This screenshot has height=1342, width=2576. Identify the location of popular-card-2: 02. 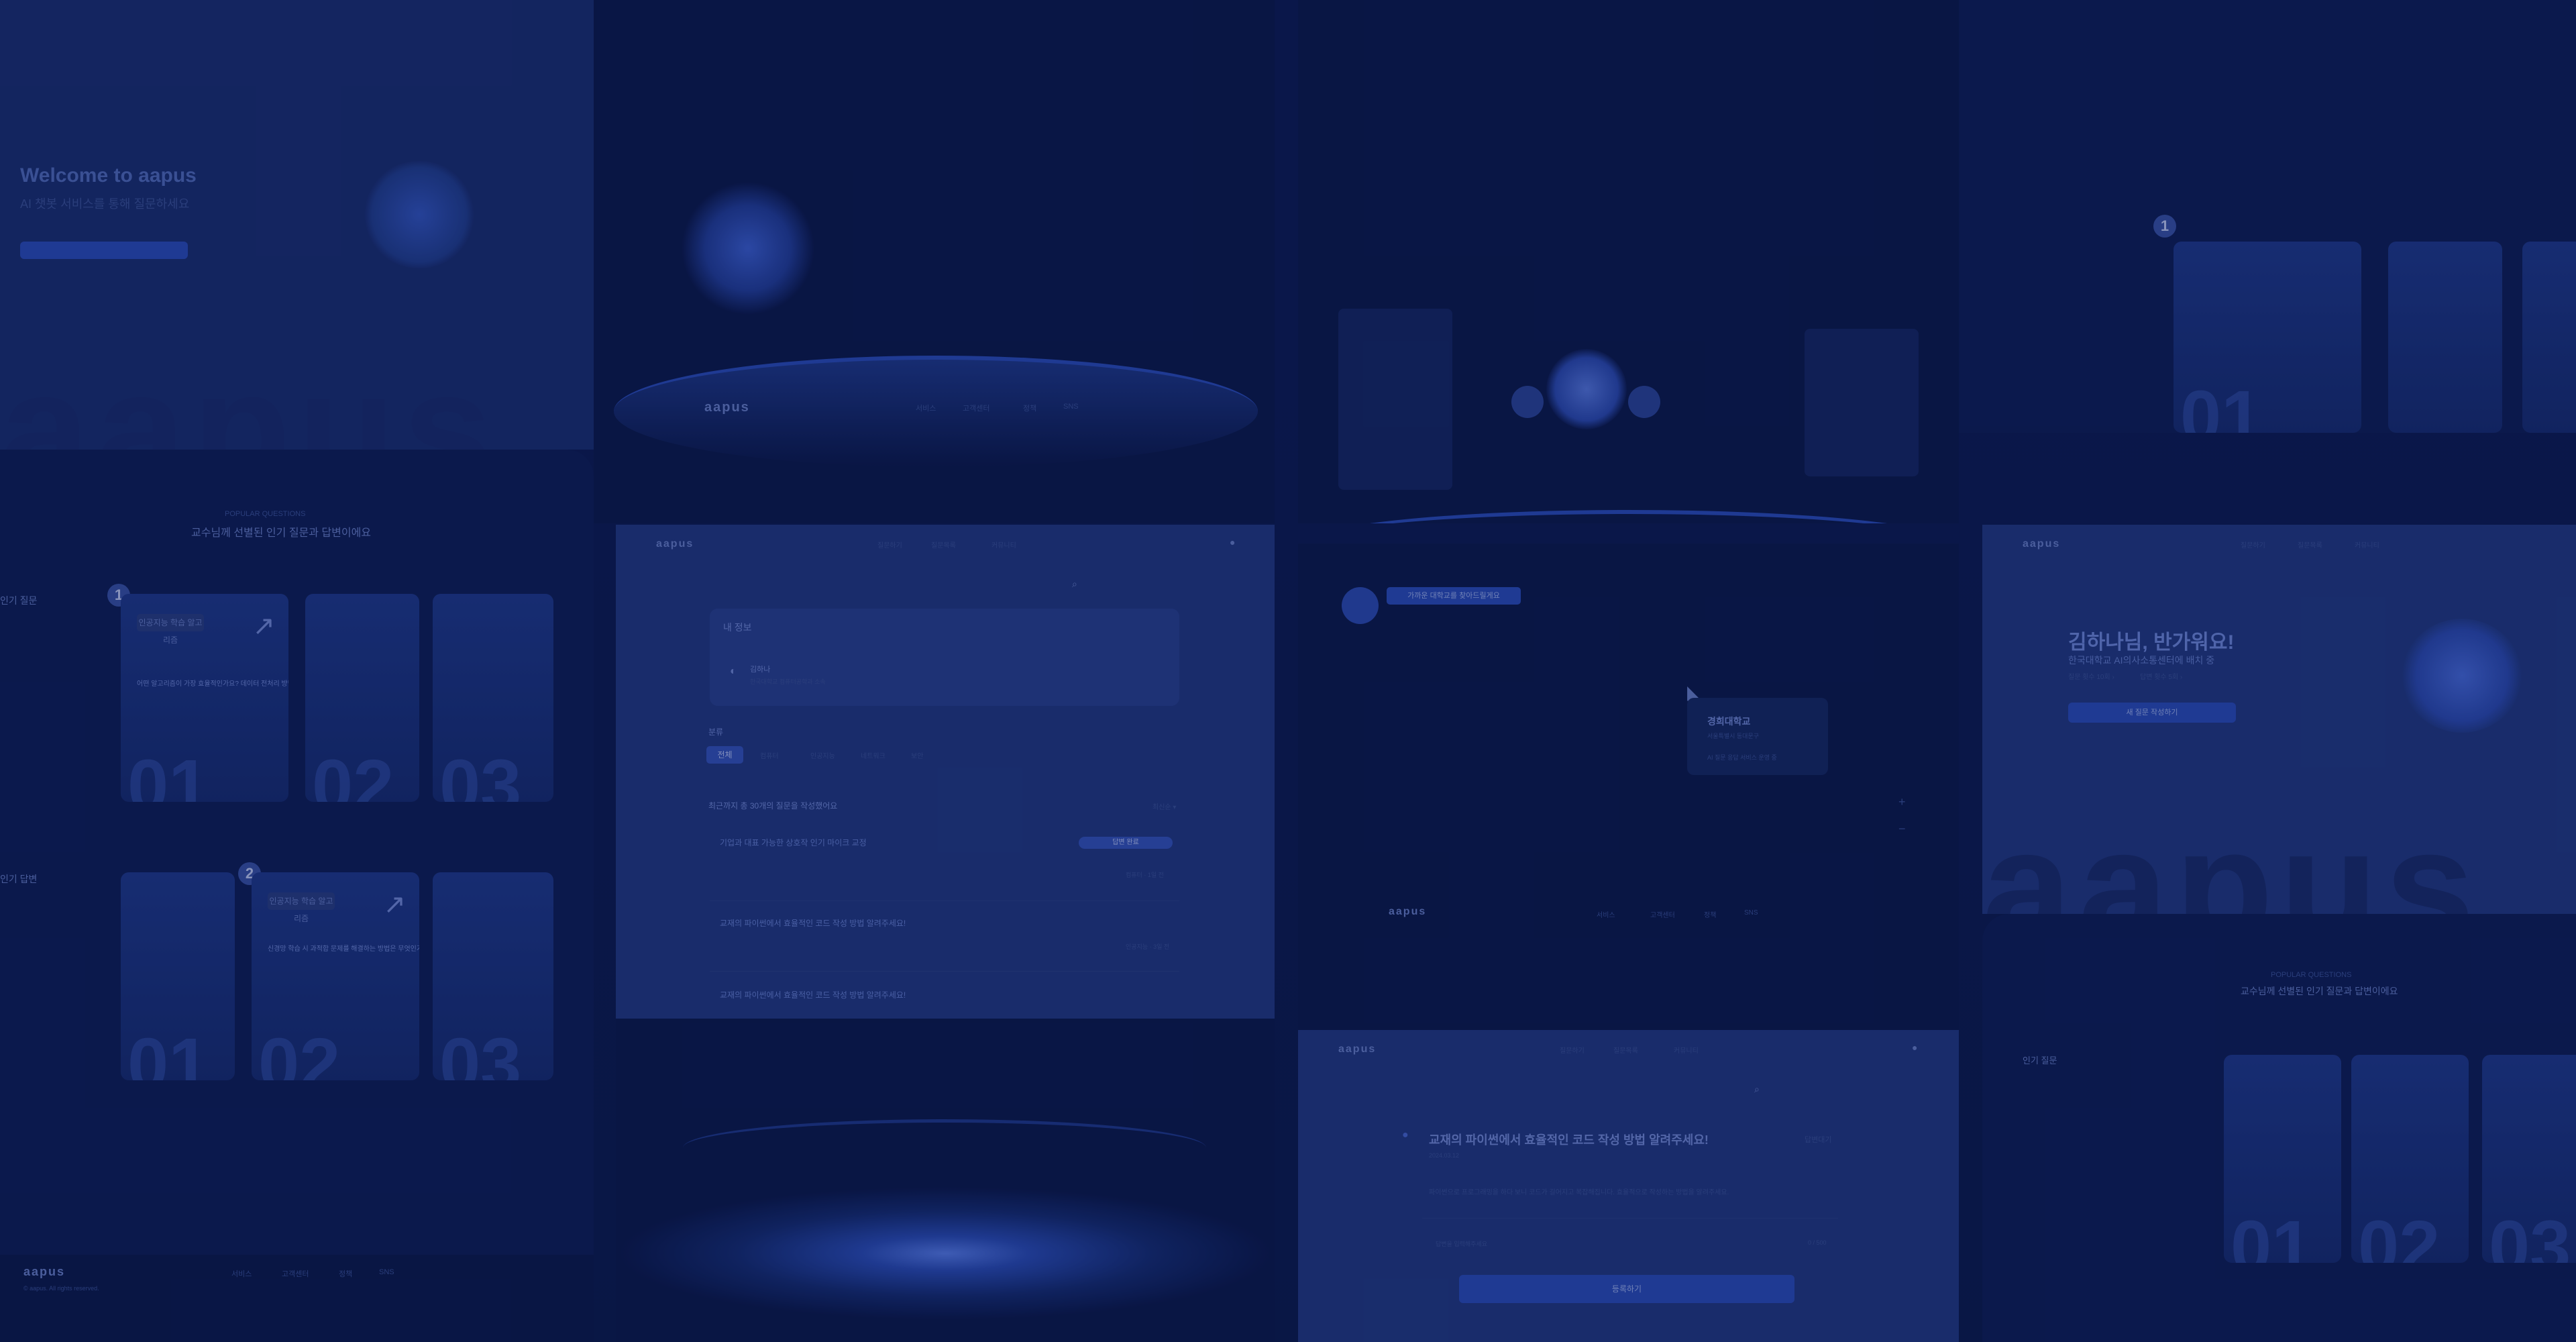
(2410, 1159).